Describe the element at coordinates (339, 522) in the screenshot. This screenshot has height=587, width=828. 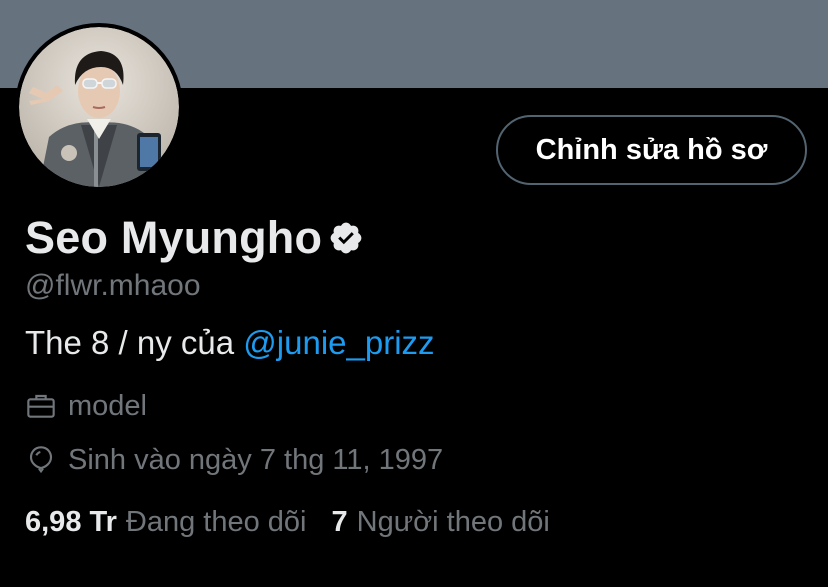
I see `followers-count: 7` at that location.